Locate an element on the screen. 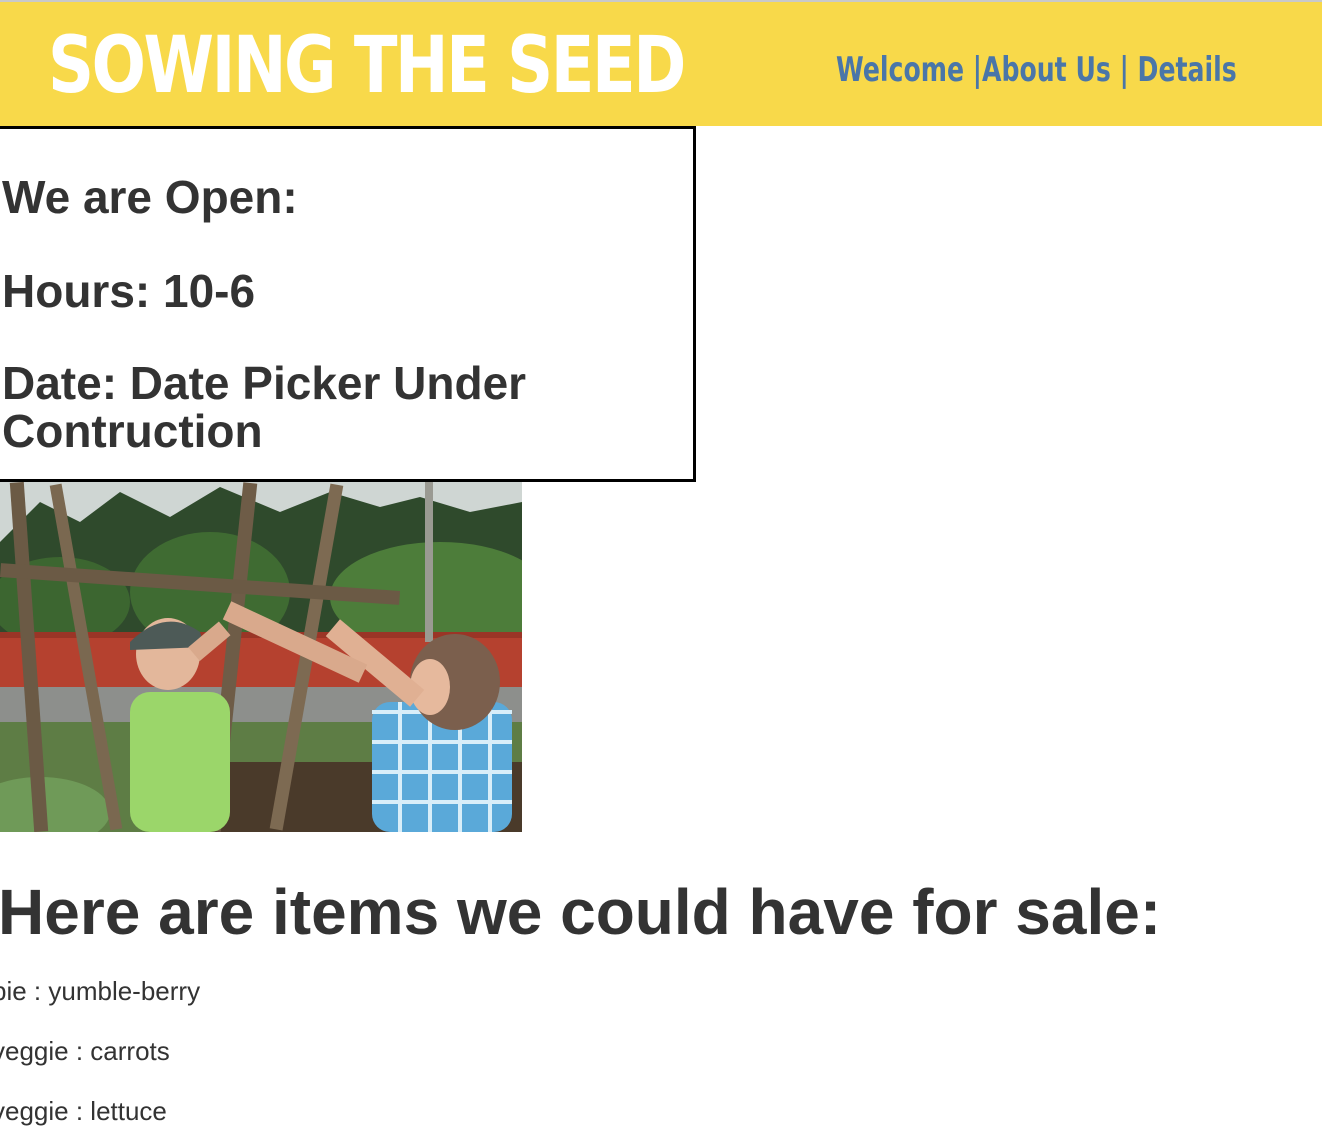  top-nav: Welcome |About Us | Details is located at coordinates (1036, 70).